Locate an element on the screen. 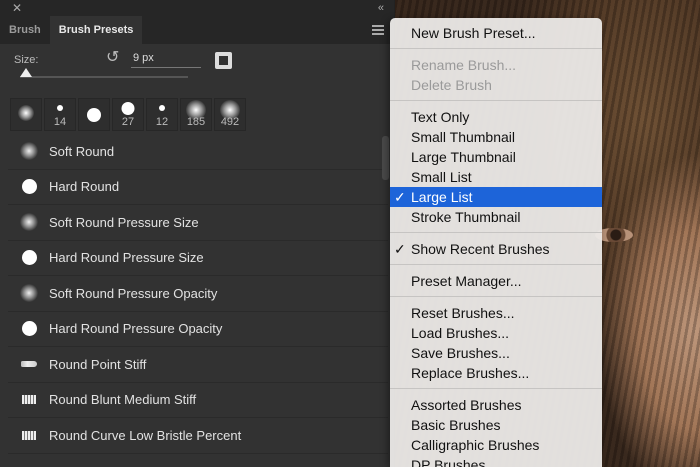 Image resolution: width=700 pixels, height=467 pixels. size-input: 9 px is located at coordinates (166, 59).